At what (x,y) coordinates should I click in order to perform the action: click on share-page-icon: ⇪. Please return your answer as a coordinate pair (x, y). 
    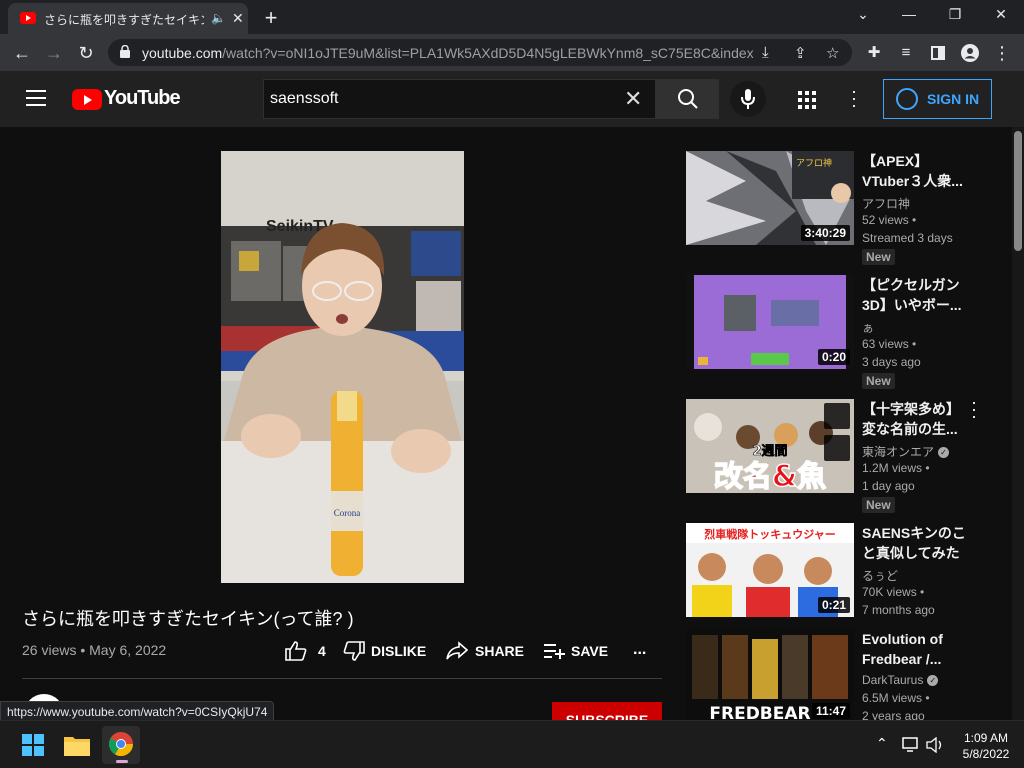
    Looking at the image, I should click on (800, 53).